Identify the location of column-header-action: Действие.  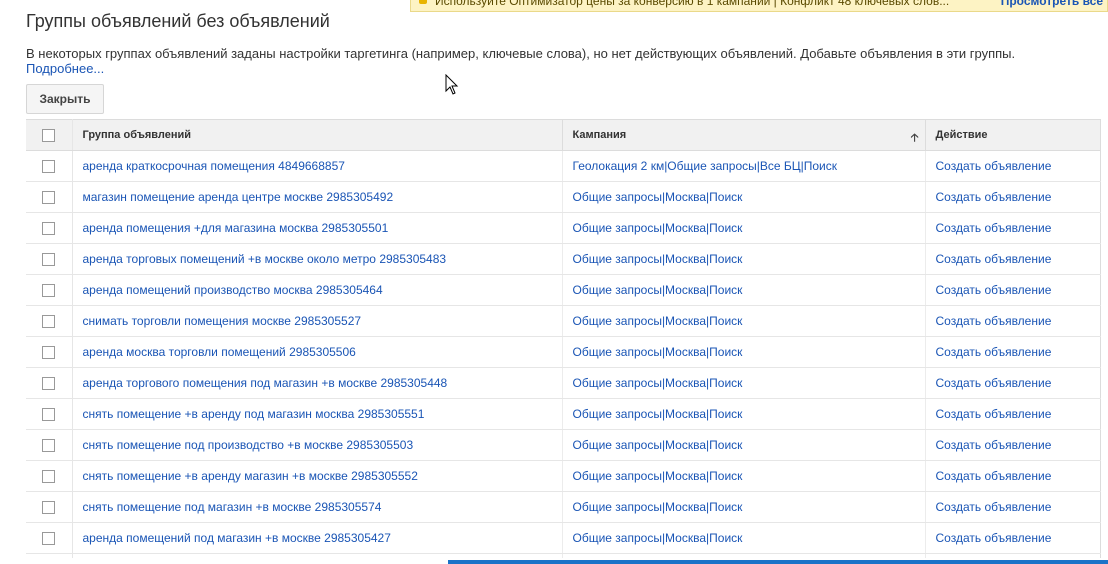
(1013, 135).